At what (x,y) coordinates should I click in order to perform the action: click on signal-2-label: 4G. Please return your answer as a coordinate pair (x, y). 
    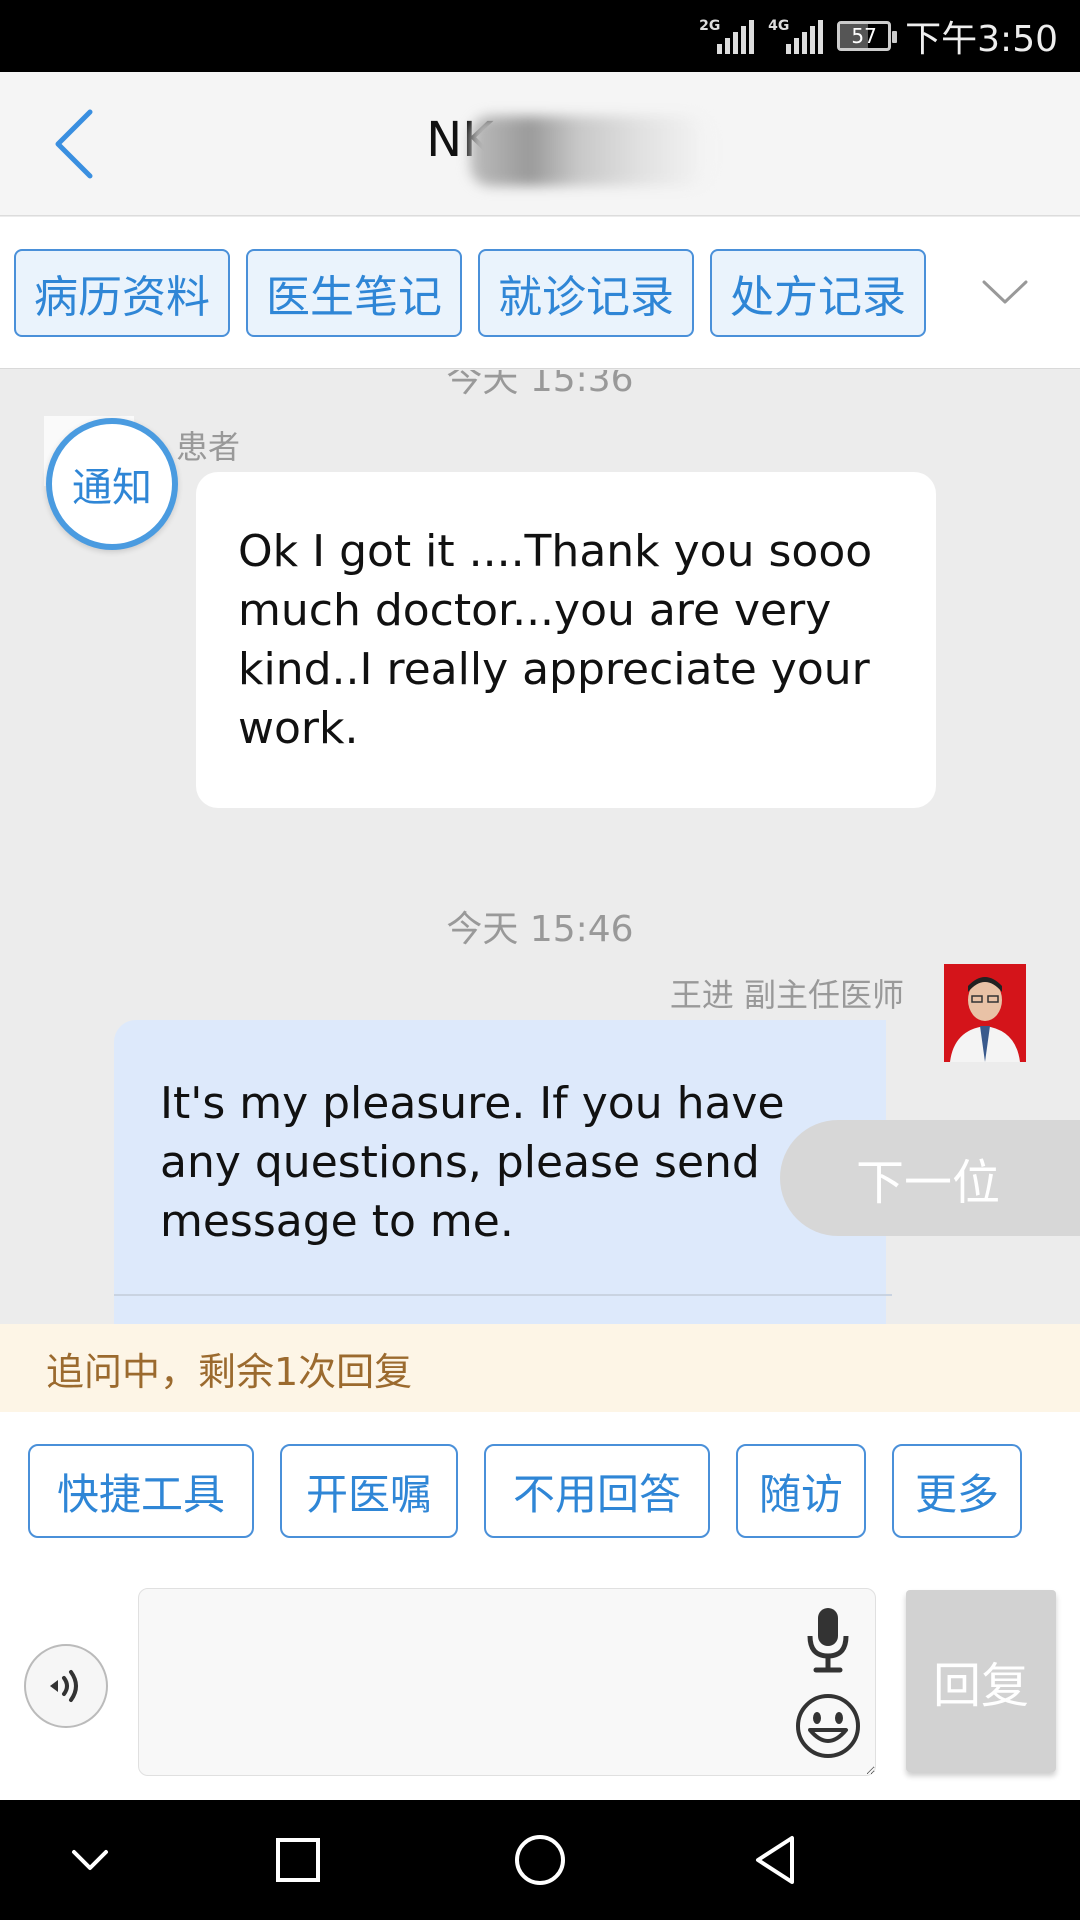
    Looking at the image, I should click on (779, 26).